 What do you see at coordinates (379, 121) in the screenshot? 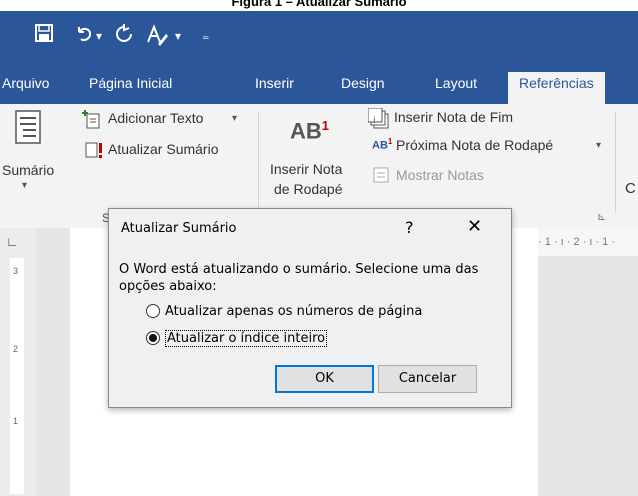
I see `insert-endnote-icon: i` at bounding box center [379, 121].